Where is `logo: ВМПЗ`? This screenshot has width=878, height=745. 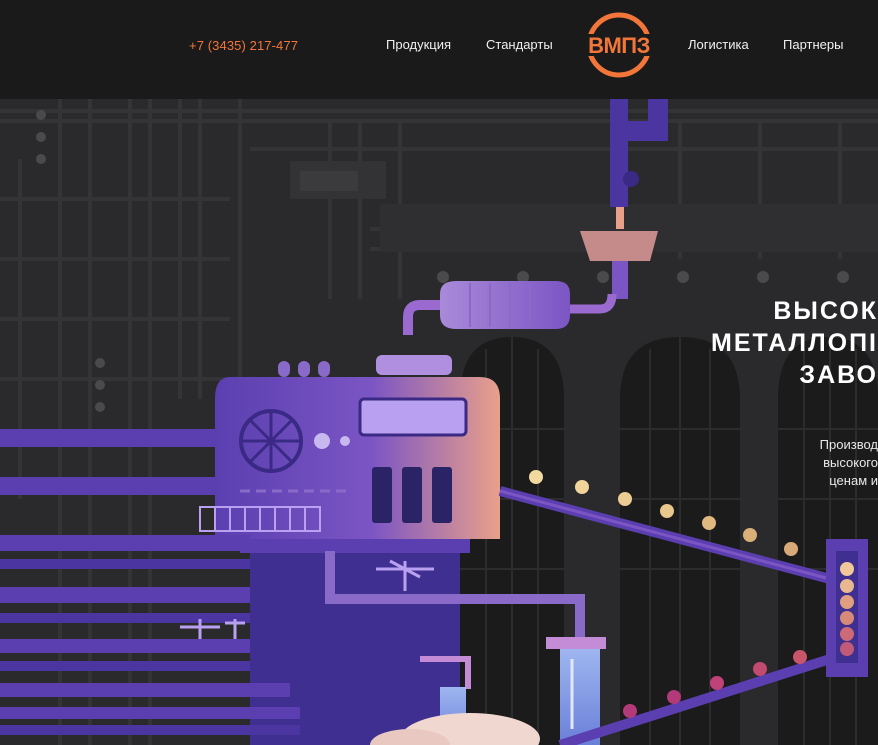
logo: ВМПЗ is located at coordinates (619, 45).